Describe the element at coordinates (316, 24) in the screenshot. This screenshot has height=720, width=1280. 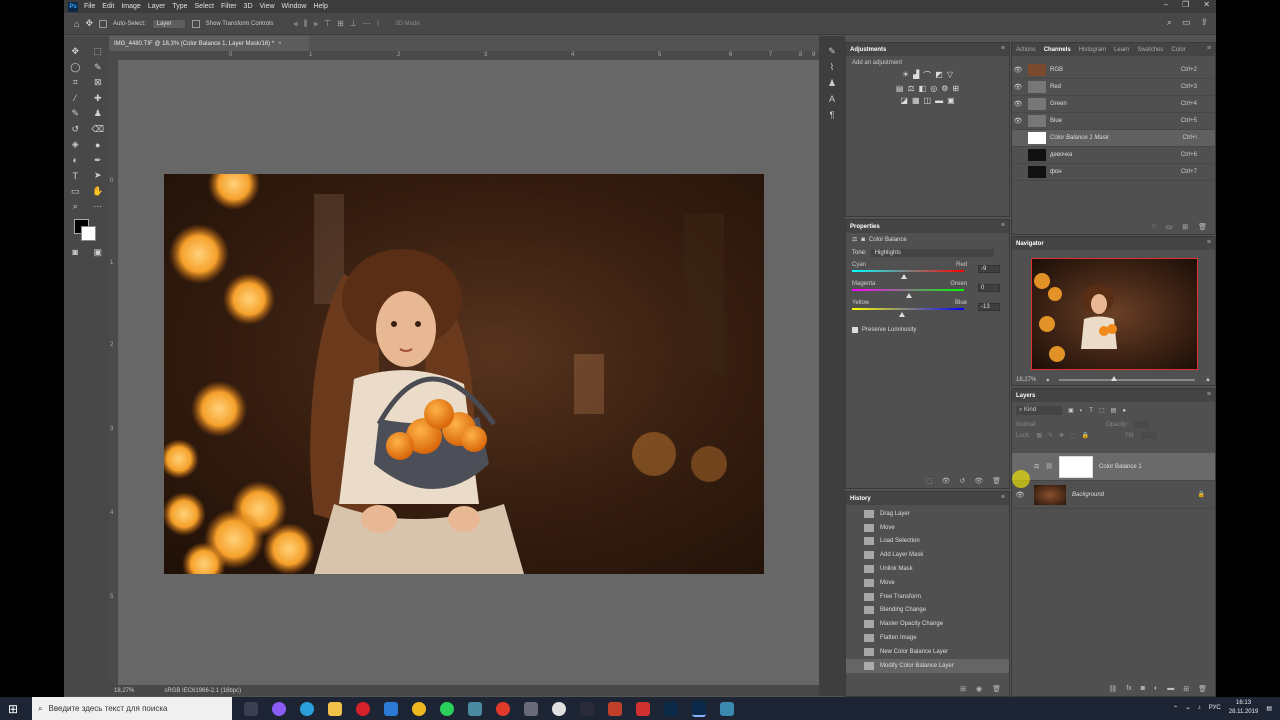
I see `align-right-icon: ⫸` at that location.